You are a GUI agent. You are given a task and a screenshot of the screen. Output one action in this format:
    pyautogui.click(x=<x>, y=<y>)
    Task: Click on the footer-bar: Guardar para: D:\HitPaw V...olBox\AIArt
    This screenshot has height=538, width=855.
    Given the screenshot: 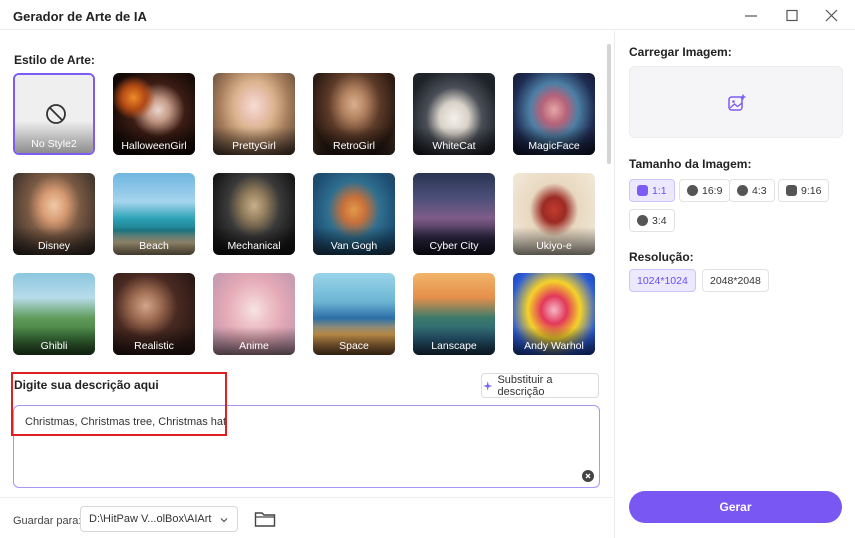 What is the action you would take?
    pyautogui.click(x=306, y=517)
    